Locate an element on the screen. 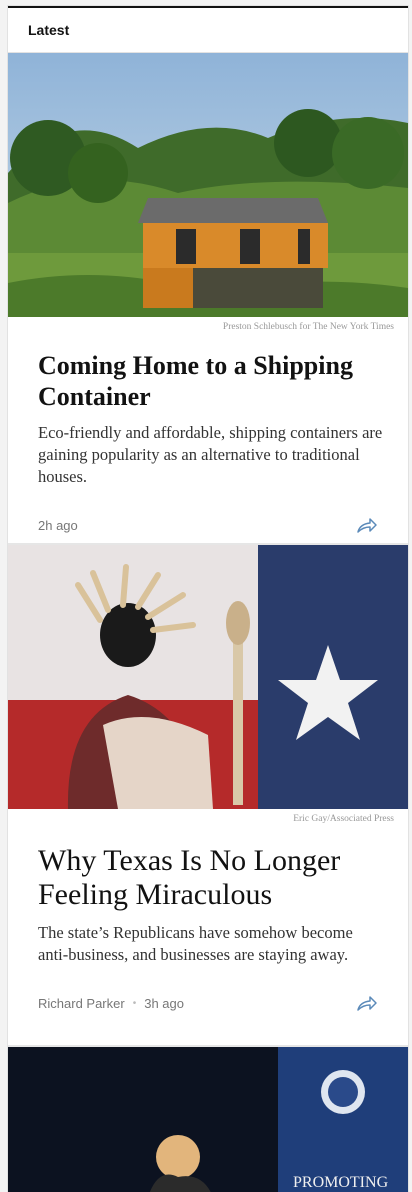  timestamp: 2h ago is located at coordinates (58, 525).